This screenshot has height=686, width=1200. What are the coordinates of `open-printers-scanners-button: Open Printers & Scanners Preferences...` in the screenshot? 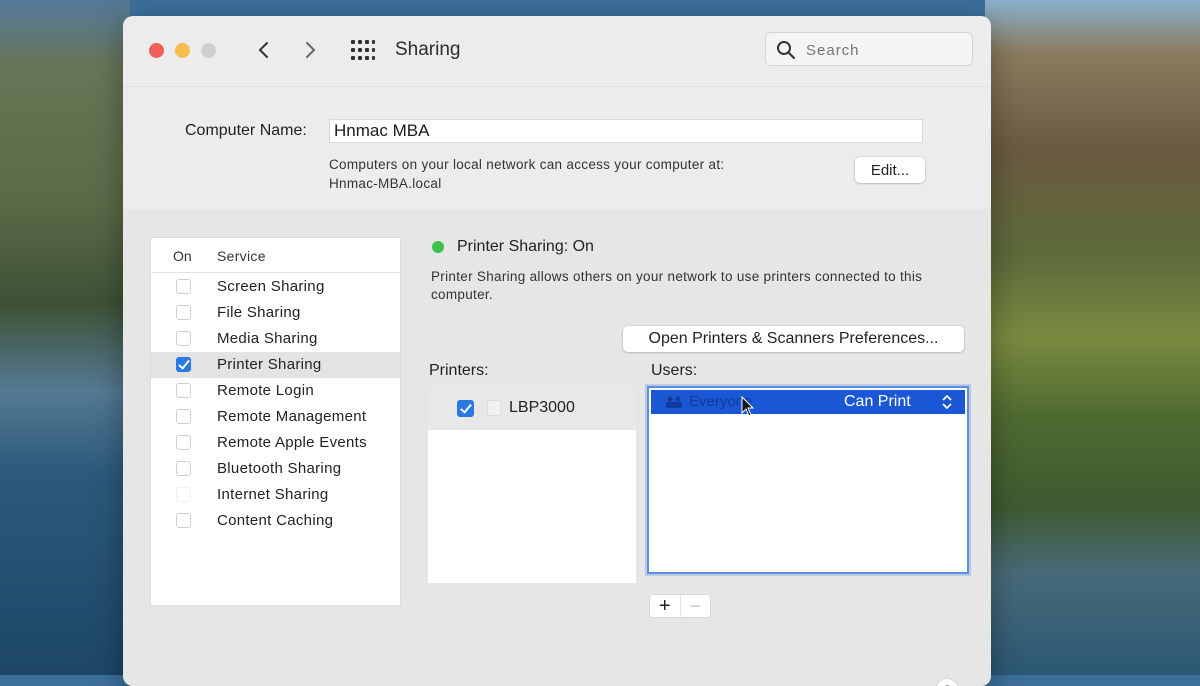 It's located at (793, 339).